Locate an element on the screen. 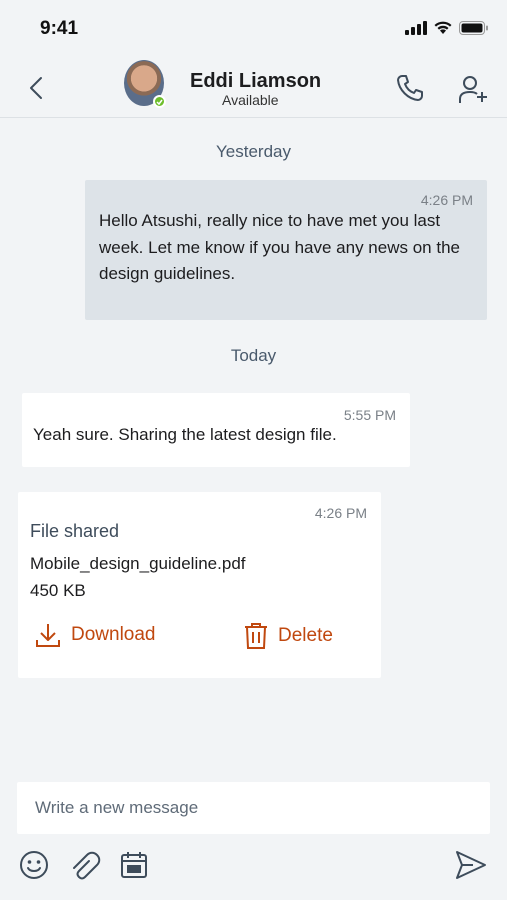  schedule-button is located at coordinates (134, 865).